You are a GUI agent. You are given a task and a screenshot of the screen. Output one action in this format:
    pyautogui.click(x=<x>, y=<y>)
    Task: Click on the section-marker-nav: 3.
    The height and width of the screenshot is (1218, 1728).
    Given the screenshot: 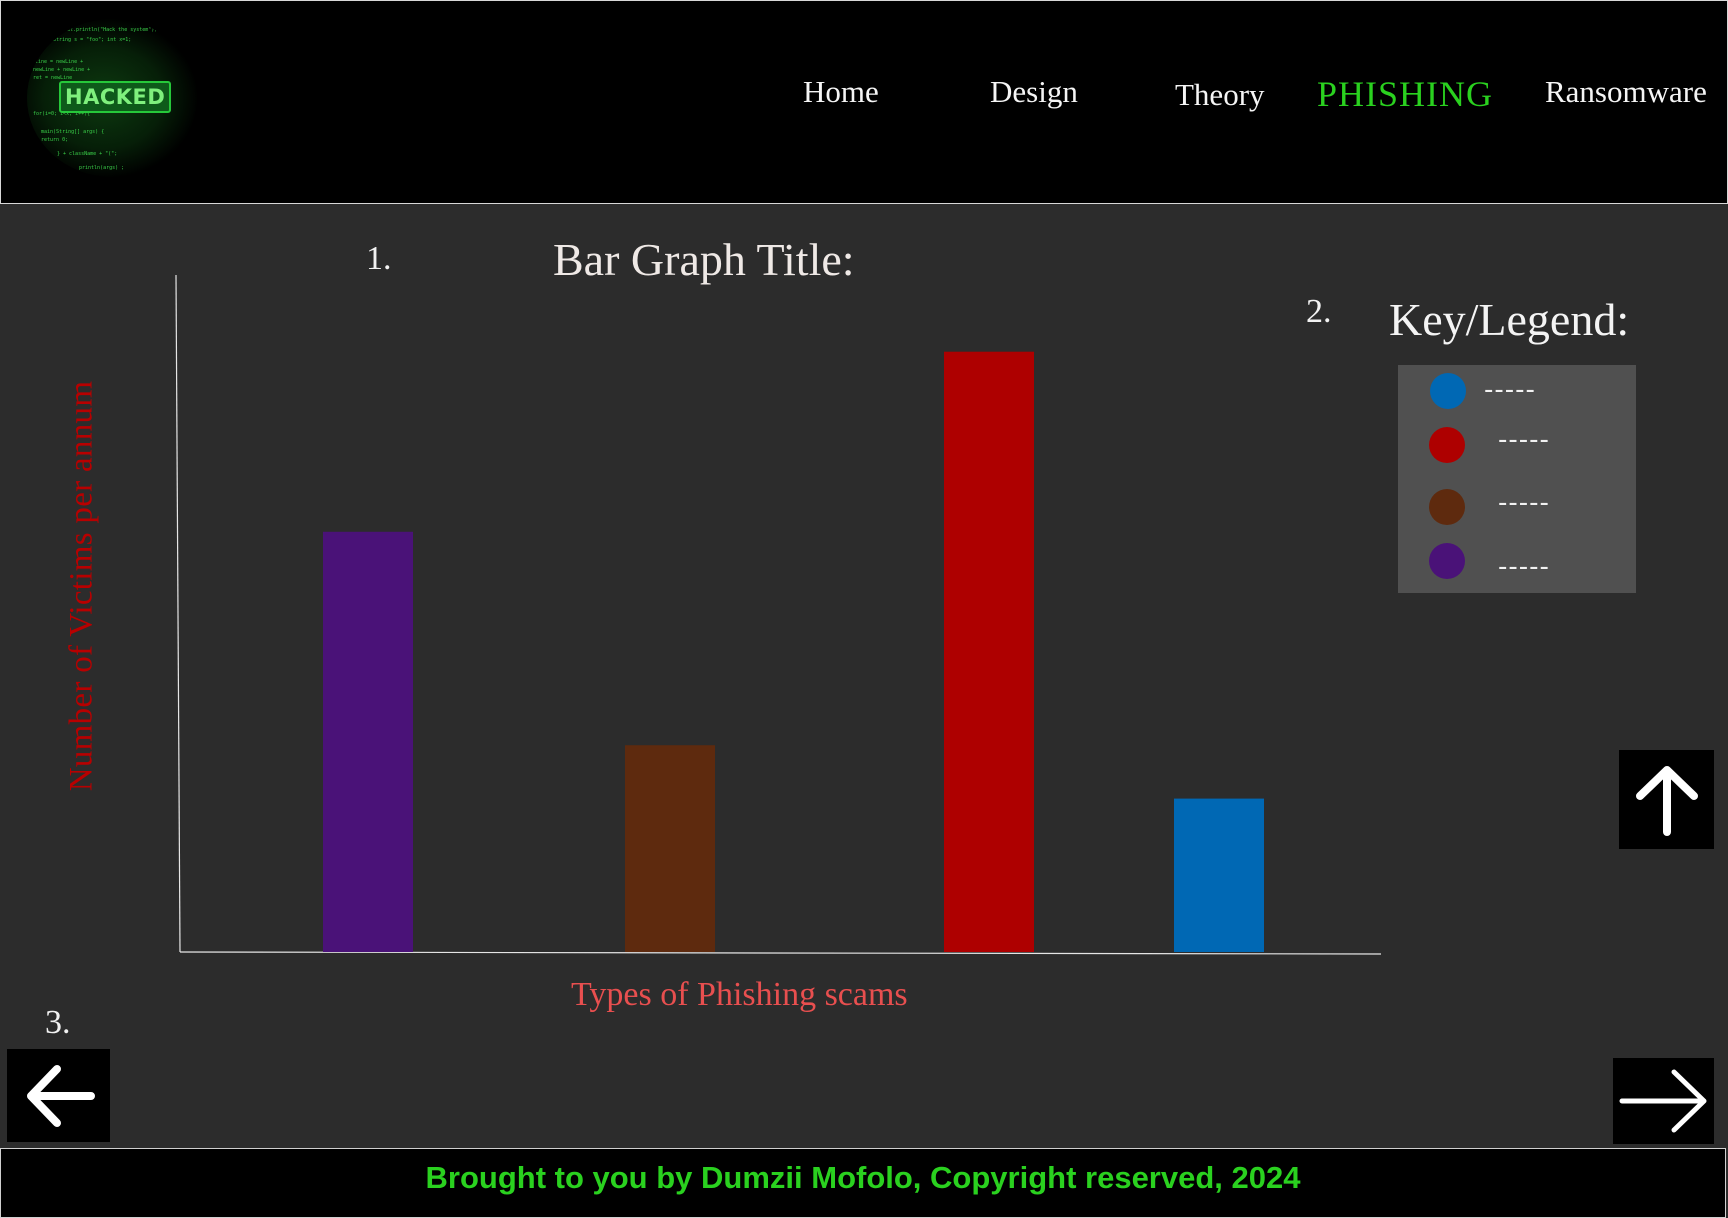 What is the action you would take?
    pyautogui.click(x=58, y=1022)
    